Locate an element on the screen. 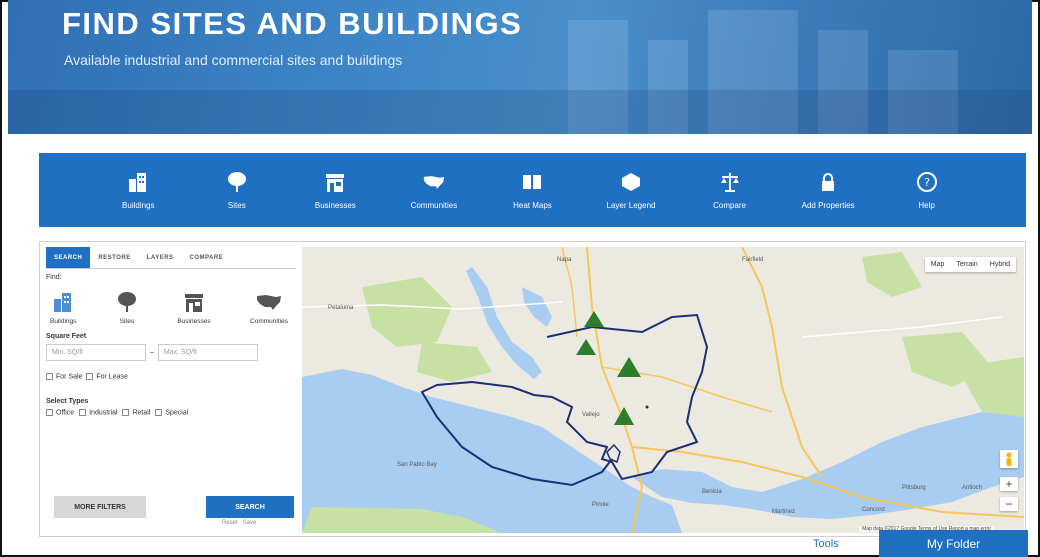 Image resolution: width=1040 pixels, height=557 pixels. map-label-san-pablo-bay: San Pablo Bay is located at coordinates (417, 465).